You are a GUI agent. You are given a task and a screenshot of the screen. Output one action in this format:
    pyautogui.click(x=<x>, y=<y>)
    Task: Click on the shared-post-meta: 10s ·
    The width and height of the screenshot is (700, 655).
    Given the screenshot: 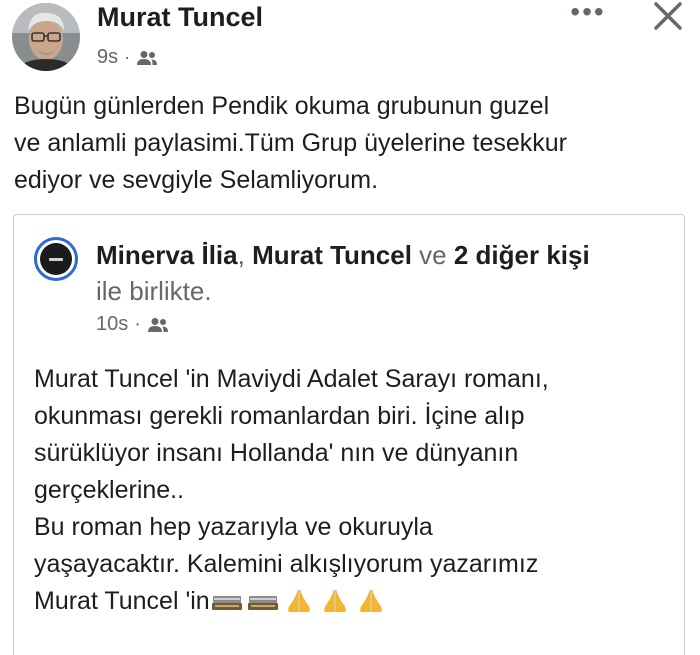 What is the action you would take?
    pyautogui.click(x=132, y=324)
    